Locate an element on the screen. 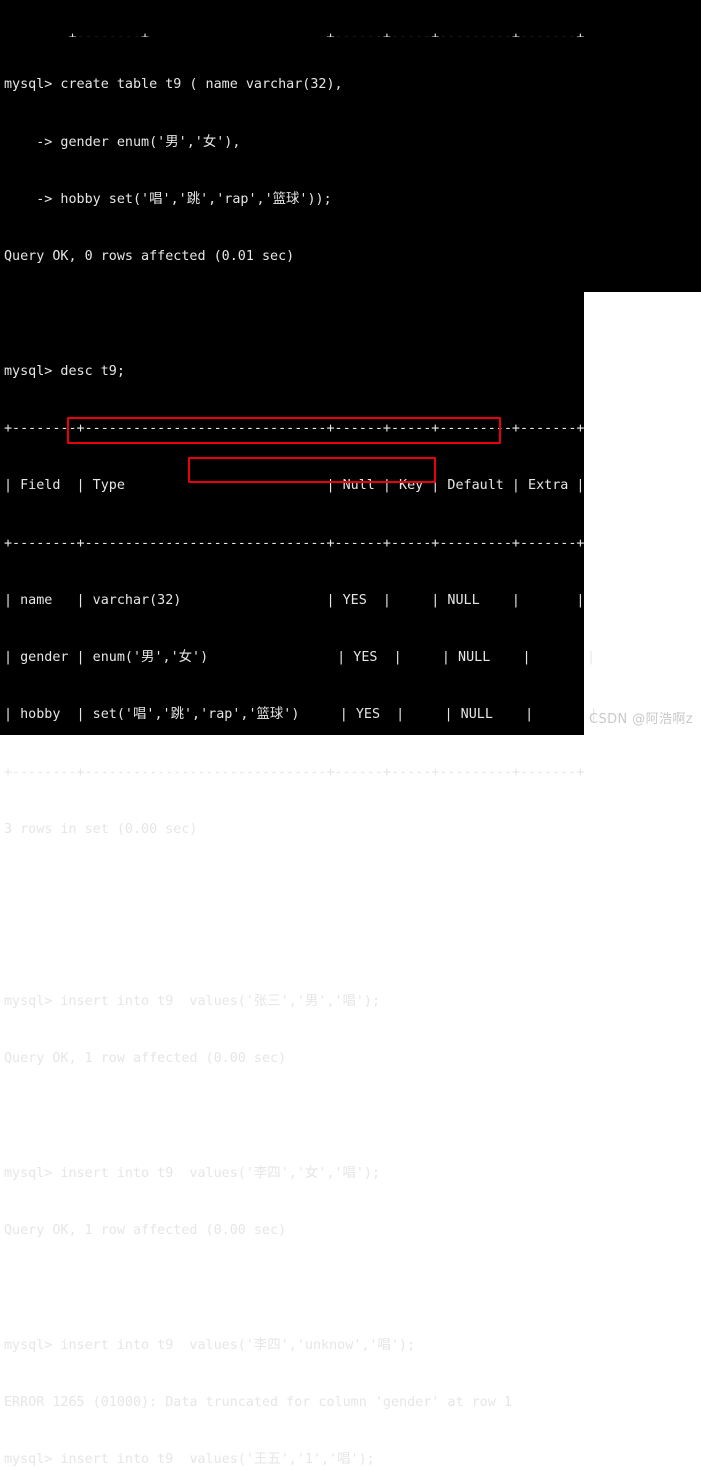 The image size is (701, 1470). terminal-line-desc-command: mysql> desc t9; is located at coordinates (64, 371).